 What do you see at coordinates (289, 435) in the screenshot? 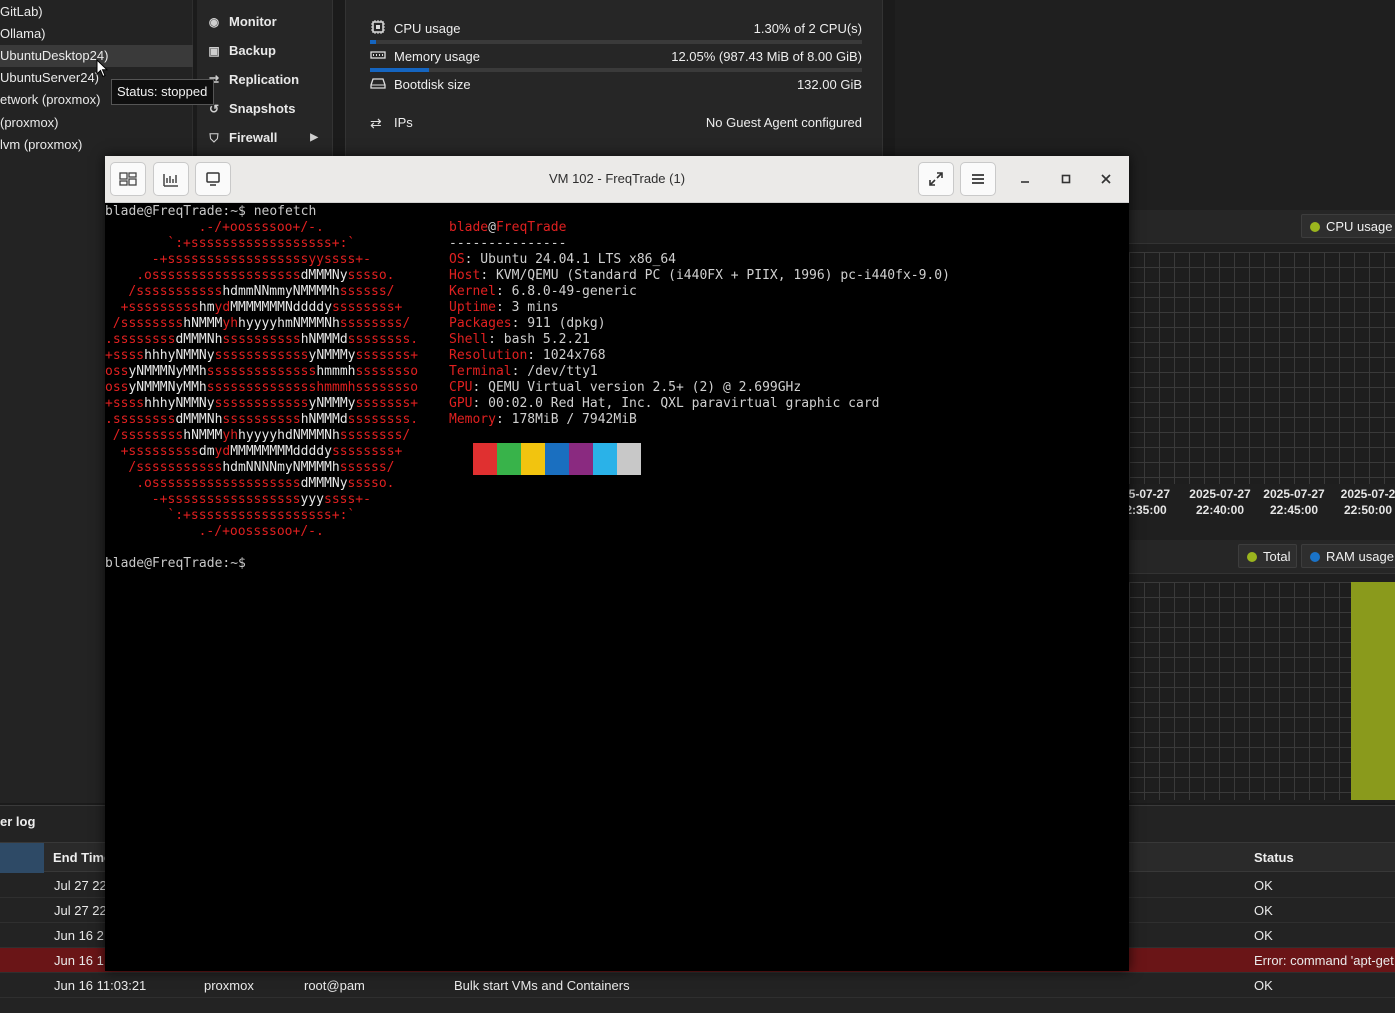
I see `ascii-segment: hyyyyhdNMMMNh` at bounding box center [289, 435].